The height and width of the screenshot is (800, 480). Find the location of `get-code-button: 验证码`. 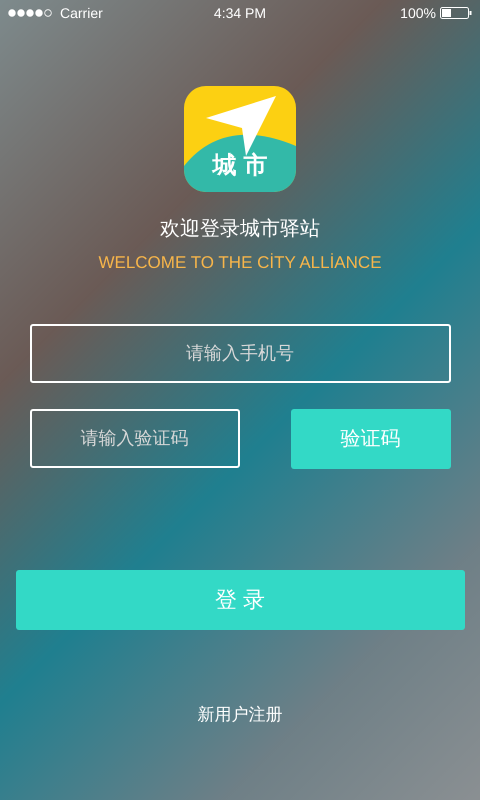

get-code-button: 验证码 is located at coordinates (370, 438).